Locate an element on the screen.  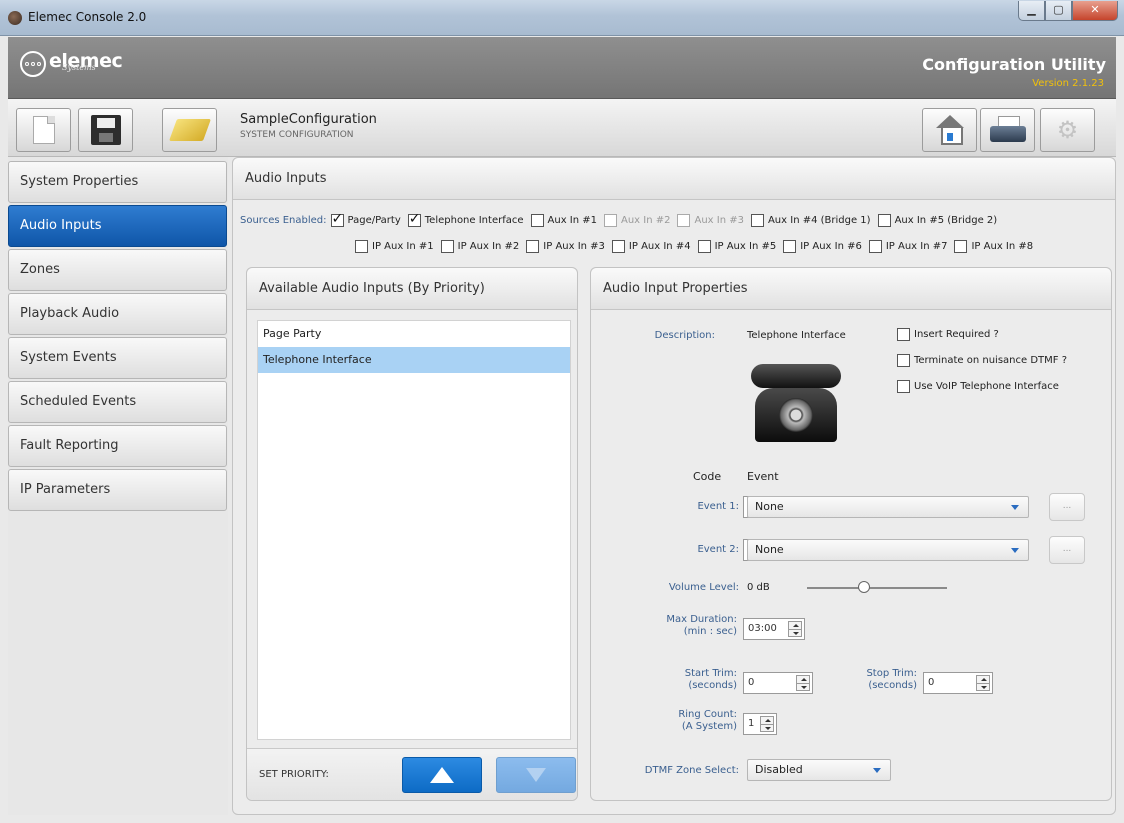
stop-trim-value: 0 is located at coordinates (931, 682).